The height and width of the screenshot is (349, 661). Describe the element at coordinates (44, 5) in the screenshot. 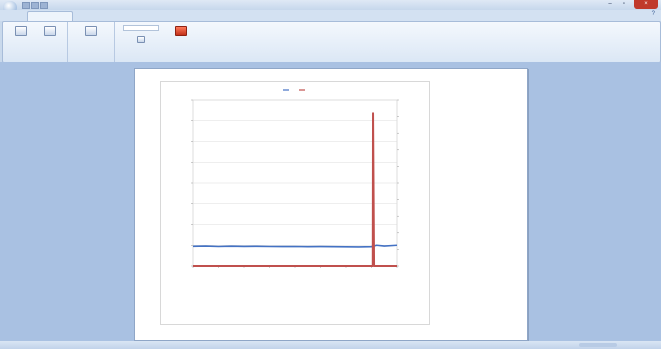

I see `redo-icon` at that location.